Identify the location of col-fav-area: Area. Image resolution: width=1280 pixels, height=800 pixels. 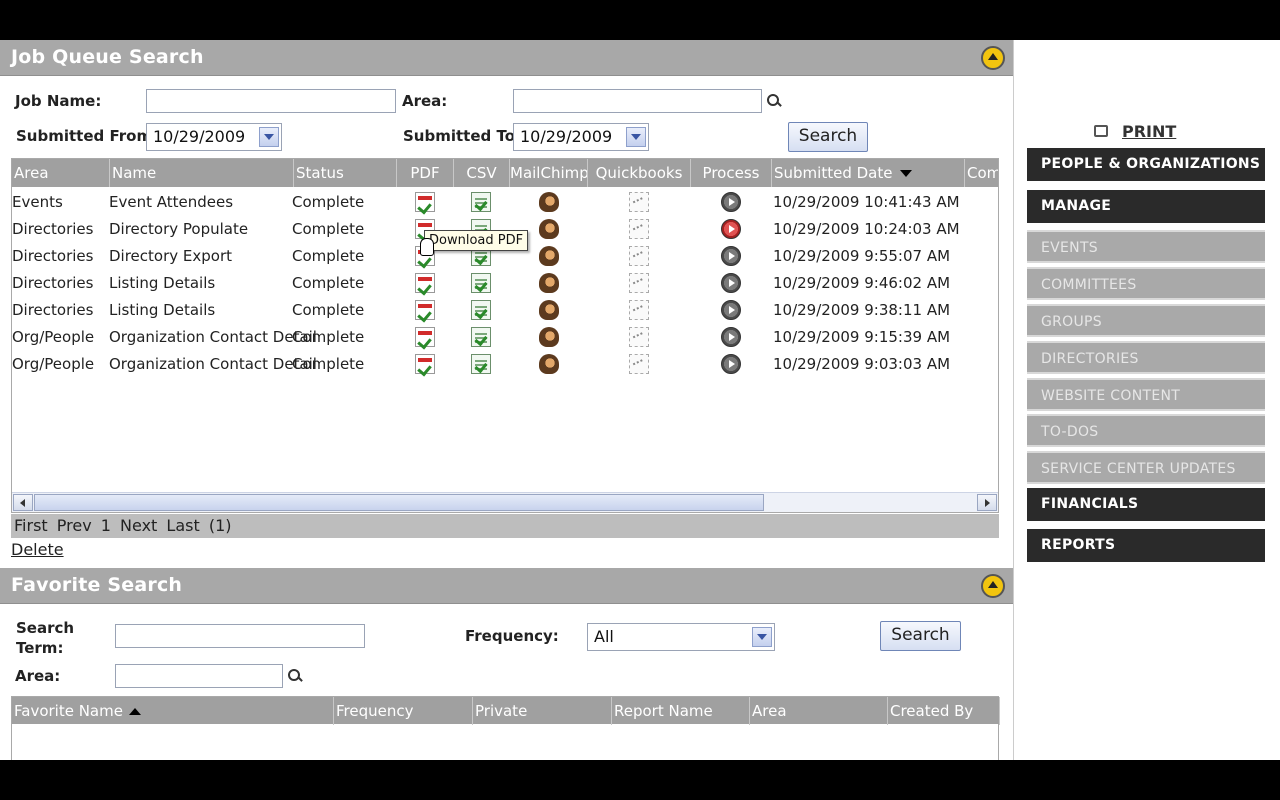
(819, 711).